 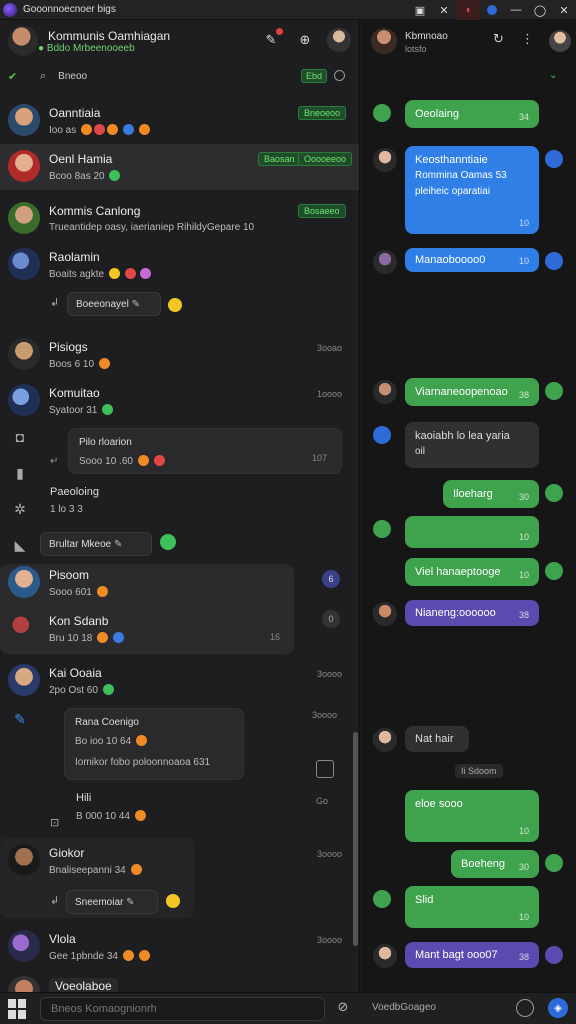 What do you see at coordinates (305, 40) in the screenshot?
I see `status-icon: ⊕` at bounding box center [305, 40].